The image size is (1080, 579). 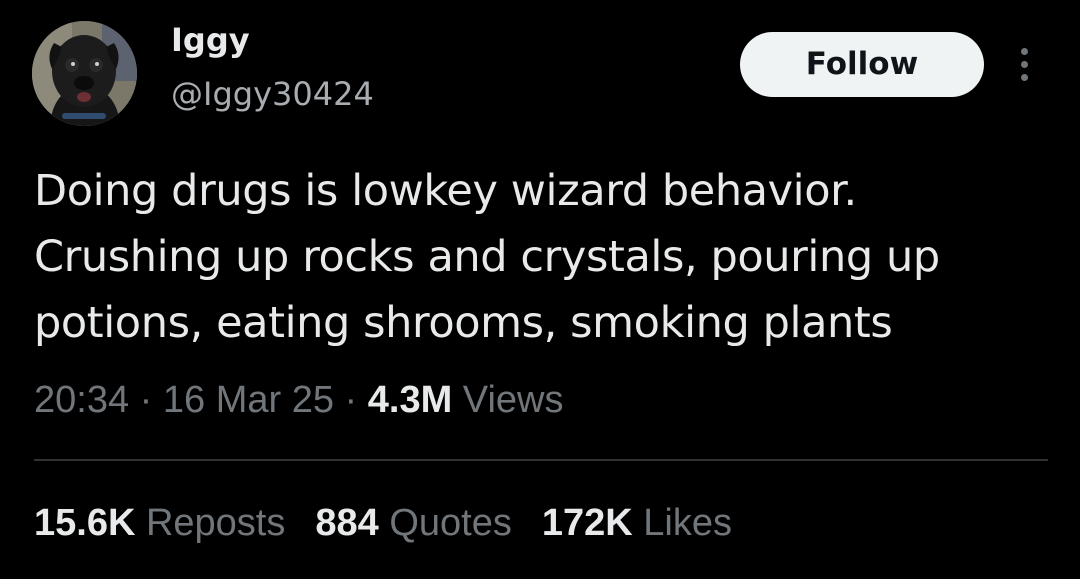 I want to click on more-options-button, so click(x=1025, y=64).